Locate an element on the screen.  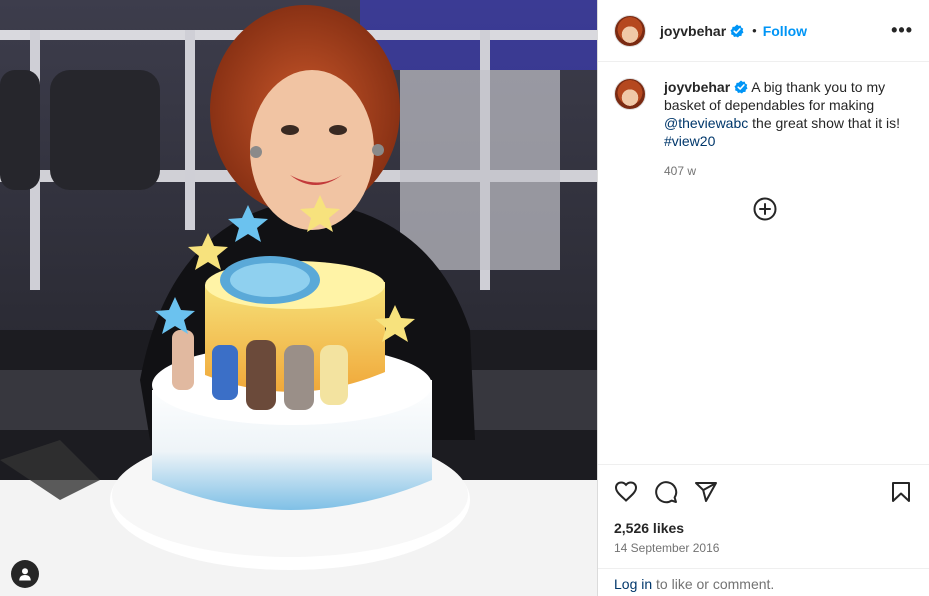
login-suffix: to like or comment. is located at coordinates (713, 584).